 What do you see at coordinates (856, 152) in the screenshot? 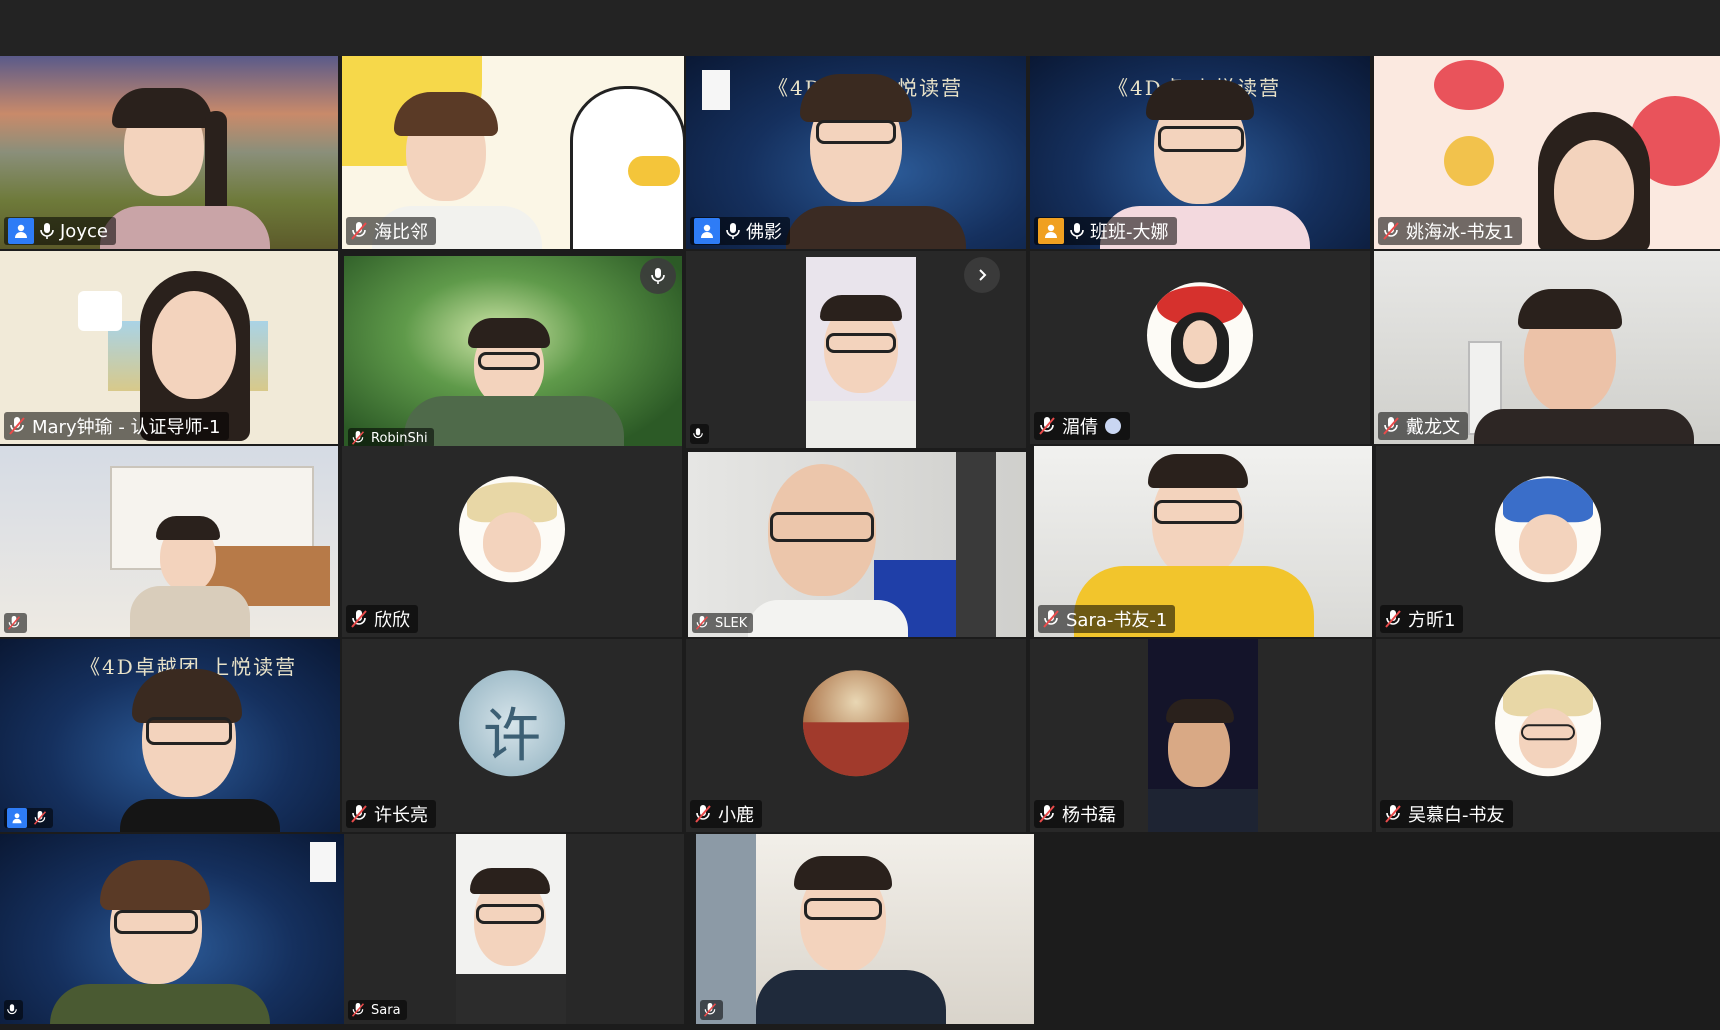
I see `video-tile-foying: 《4D卓越 上悦读营 佛影` at bounding box center [856, 152].